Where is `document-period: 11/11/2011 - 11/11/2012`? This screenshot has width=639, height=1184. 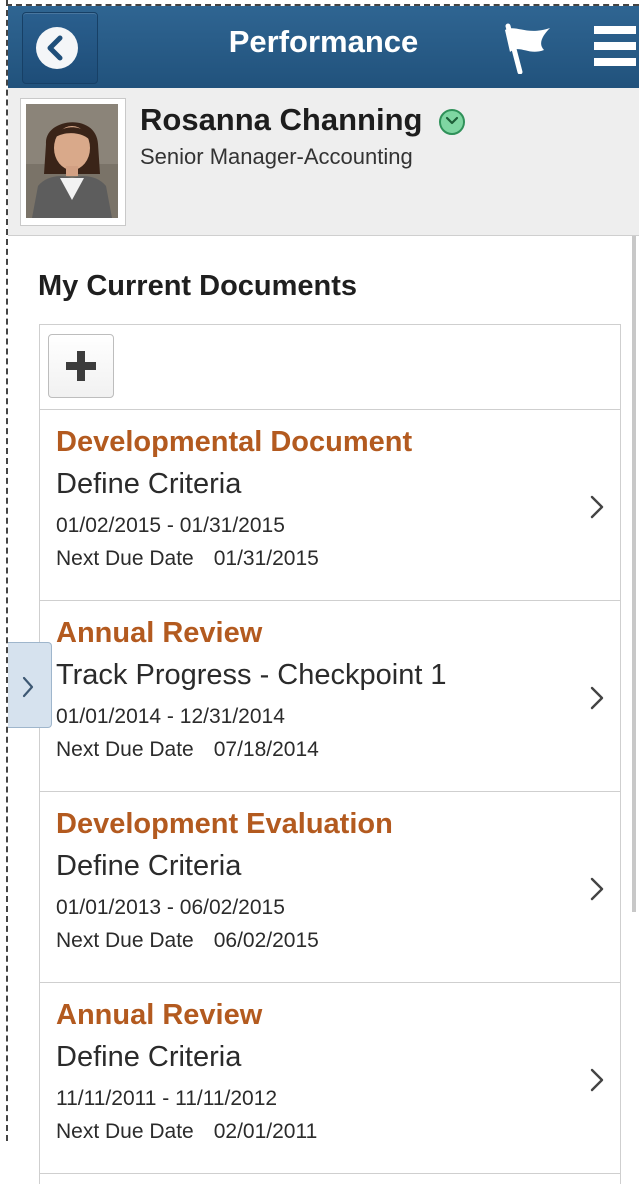
document-period: 11/11/2011 - 11/11/2012 is located at coordinates (167, 1098).